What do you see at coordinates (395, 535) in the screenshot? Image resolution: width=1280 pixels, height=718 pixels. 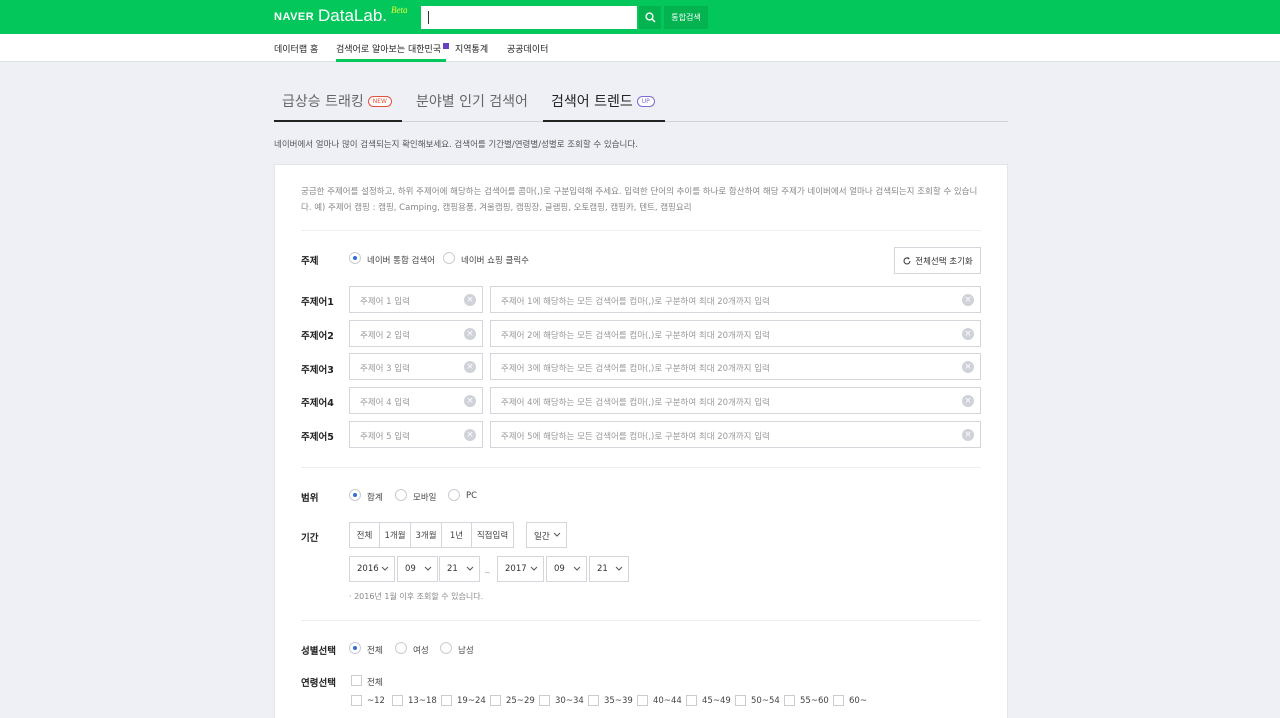 I see `period-1month-button: 1개월` at bounding box center [395, 535].